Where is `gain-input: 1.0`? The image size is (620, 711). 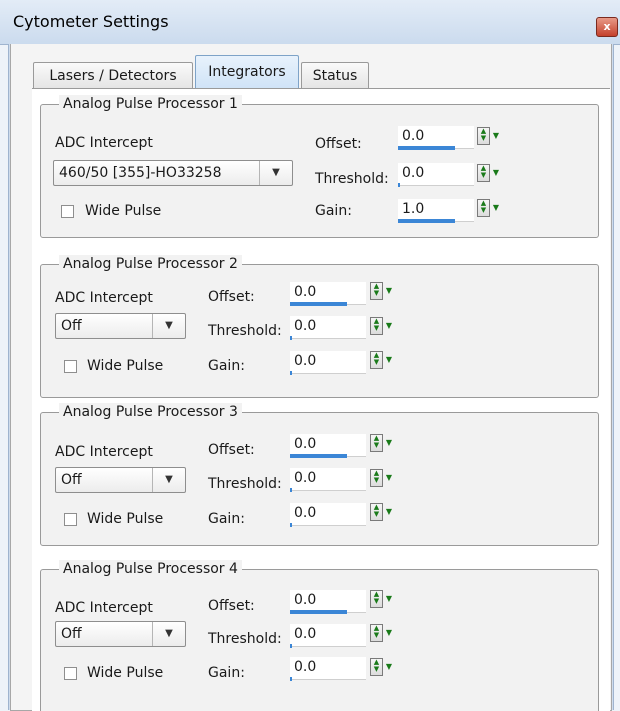
gain-input: 1.0 is located at coordinates (436, 211).